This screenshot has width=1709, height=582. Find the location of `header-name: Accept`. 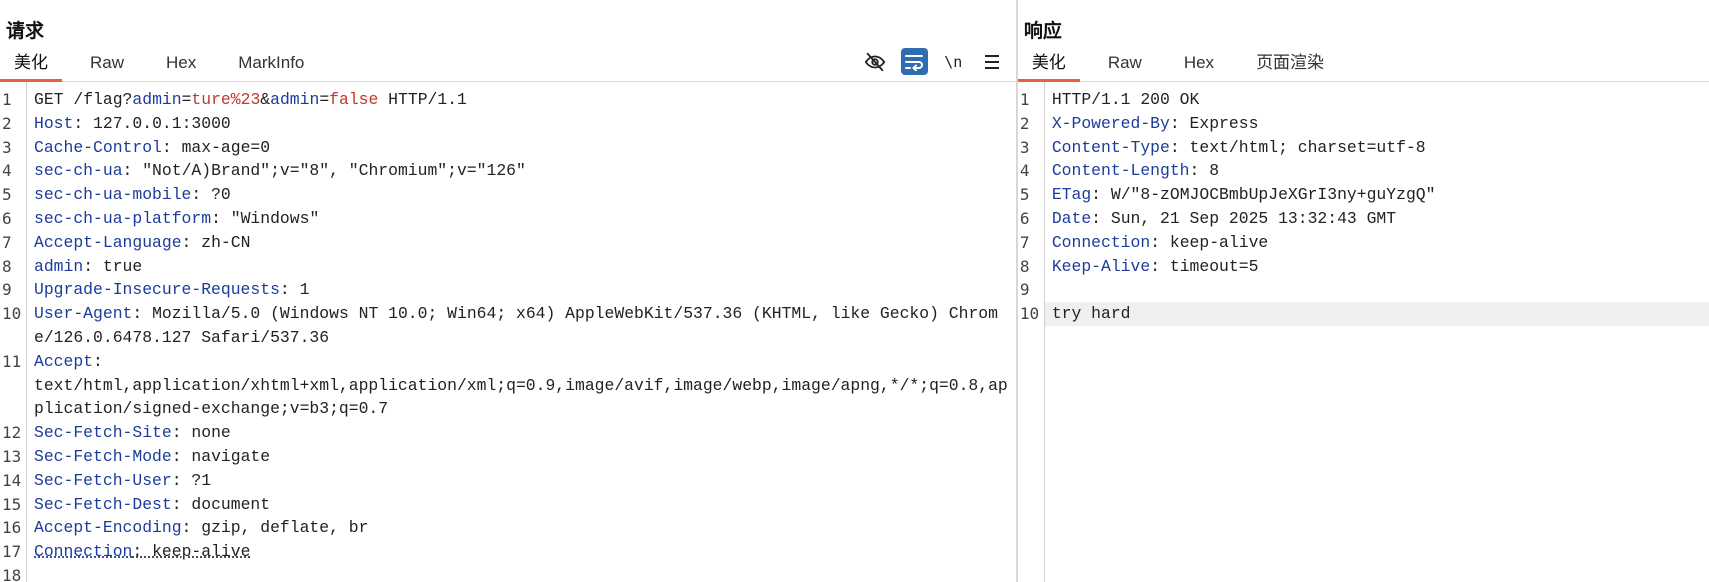

header-name: Accept is located at coordinates (64, 361).